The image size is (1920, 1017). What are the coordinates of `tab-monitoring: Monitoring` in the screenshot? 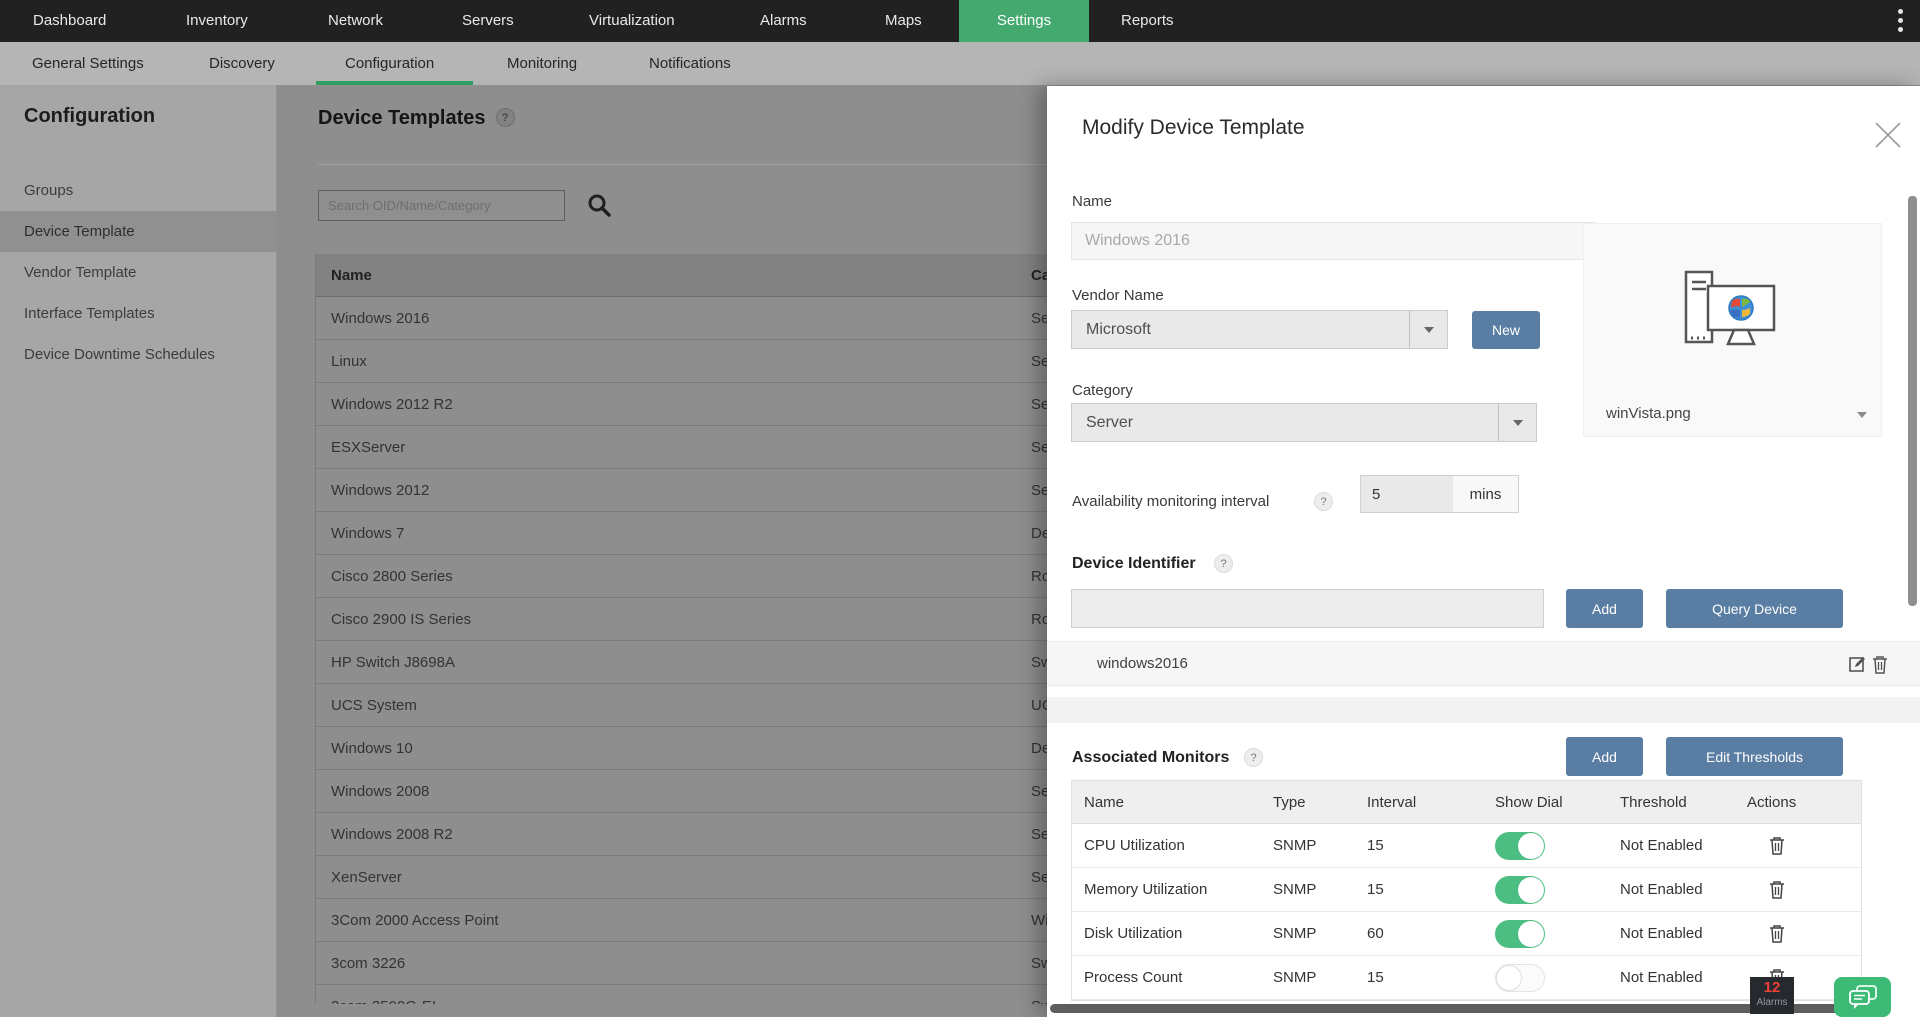 It's located at (542, 63).